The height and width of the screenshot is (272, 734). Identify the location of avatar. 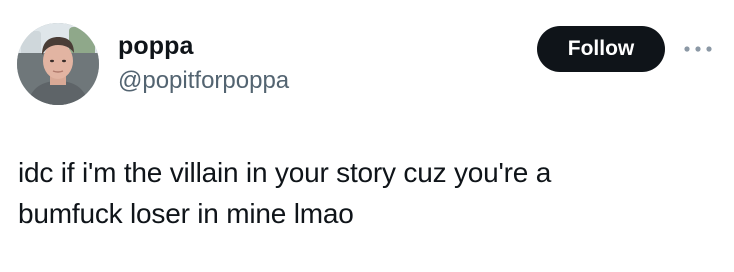
(58, 64).